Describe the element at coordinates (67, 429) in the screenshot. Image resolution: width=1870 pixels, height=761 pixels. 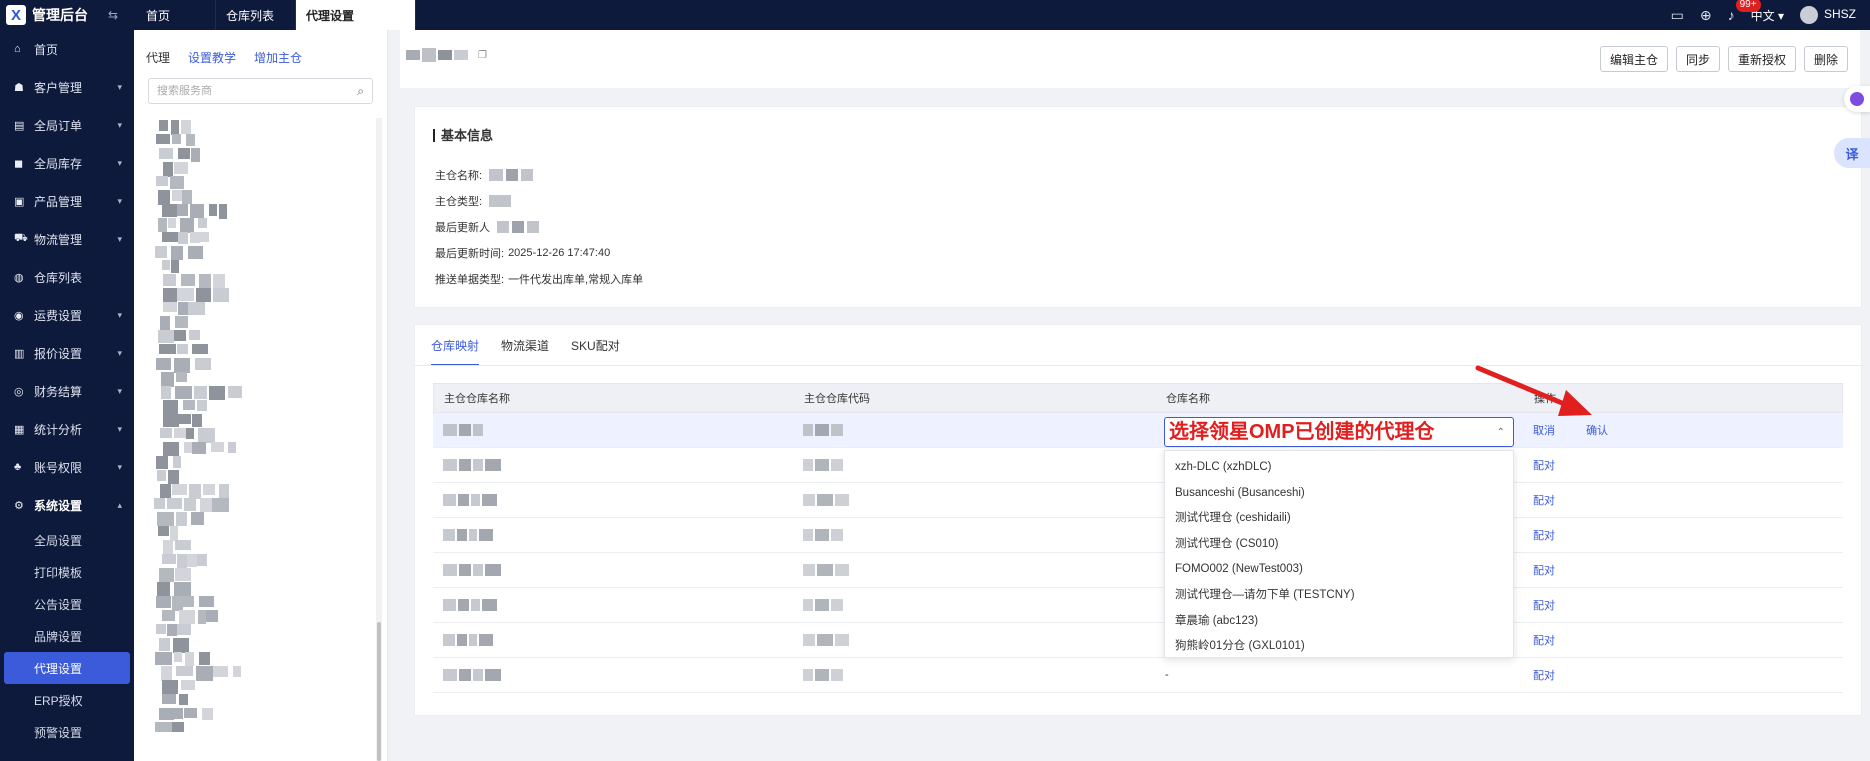
I see `sidebar-item-stats: ▦ 统计分析 ▾` at that location.